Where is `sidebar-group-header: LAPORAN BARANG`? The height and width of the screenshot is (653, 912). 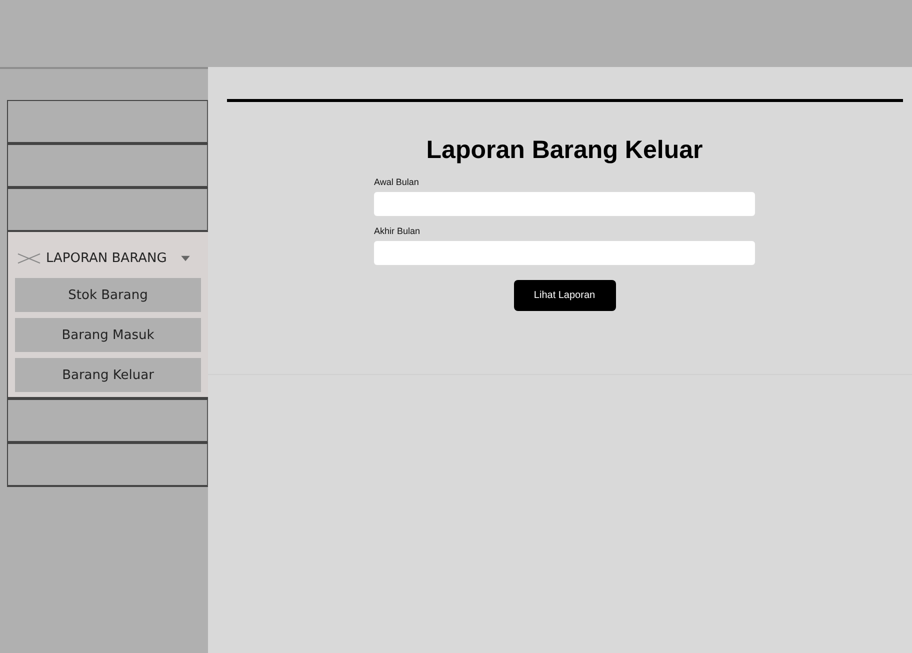
sidebar-group-header: LAPORAN BARANG is located at coordinates (108, 258).